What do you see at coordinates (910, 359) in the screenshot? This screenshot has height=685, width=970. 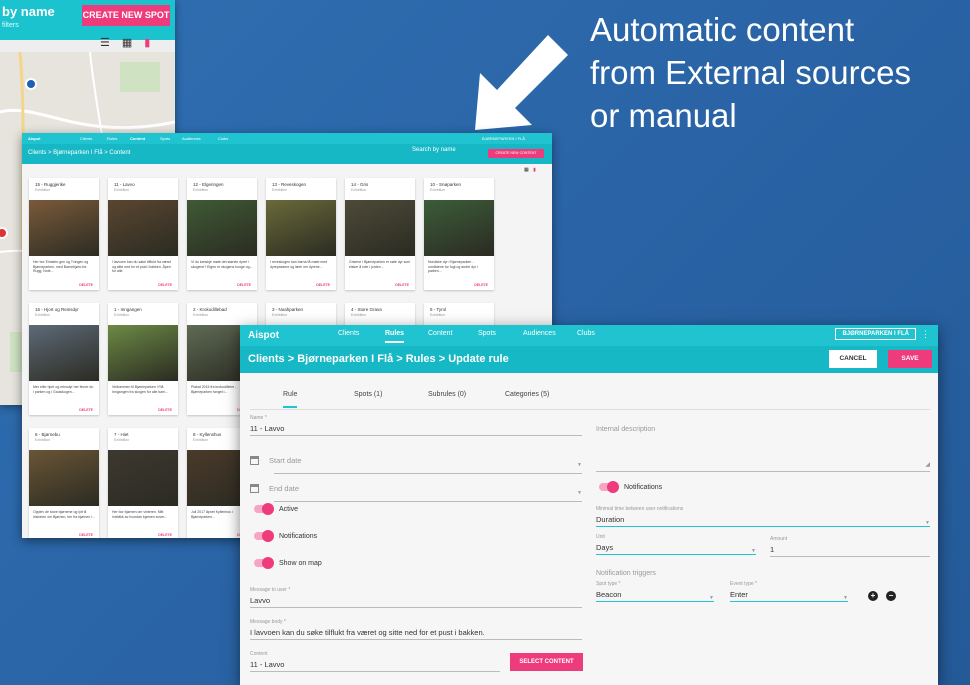 I see `save-button: SAVE` at bounding box center [910, 359].